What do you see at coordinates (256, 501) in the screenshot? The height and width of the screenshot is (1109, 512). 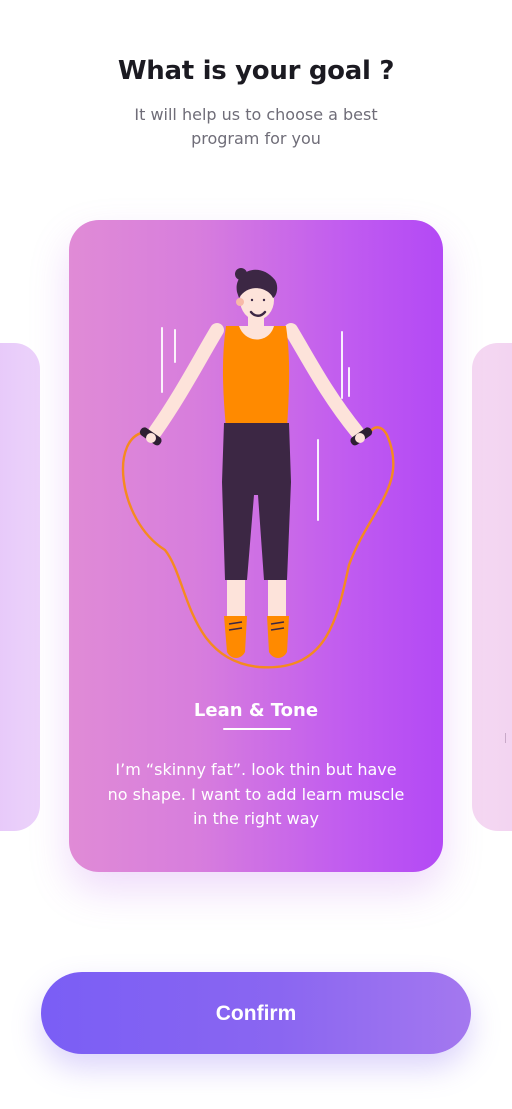 I see `pants` at bounding box center [256, 501].